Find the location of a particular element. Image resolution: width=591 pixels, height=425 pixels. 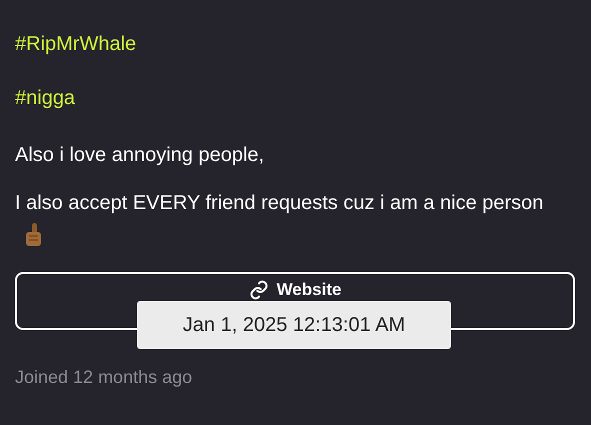

bio-paragraph: I also accept EVERY friend requests cuz i am a nice person is located at coordinates (280, 220).